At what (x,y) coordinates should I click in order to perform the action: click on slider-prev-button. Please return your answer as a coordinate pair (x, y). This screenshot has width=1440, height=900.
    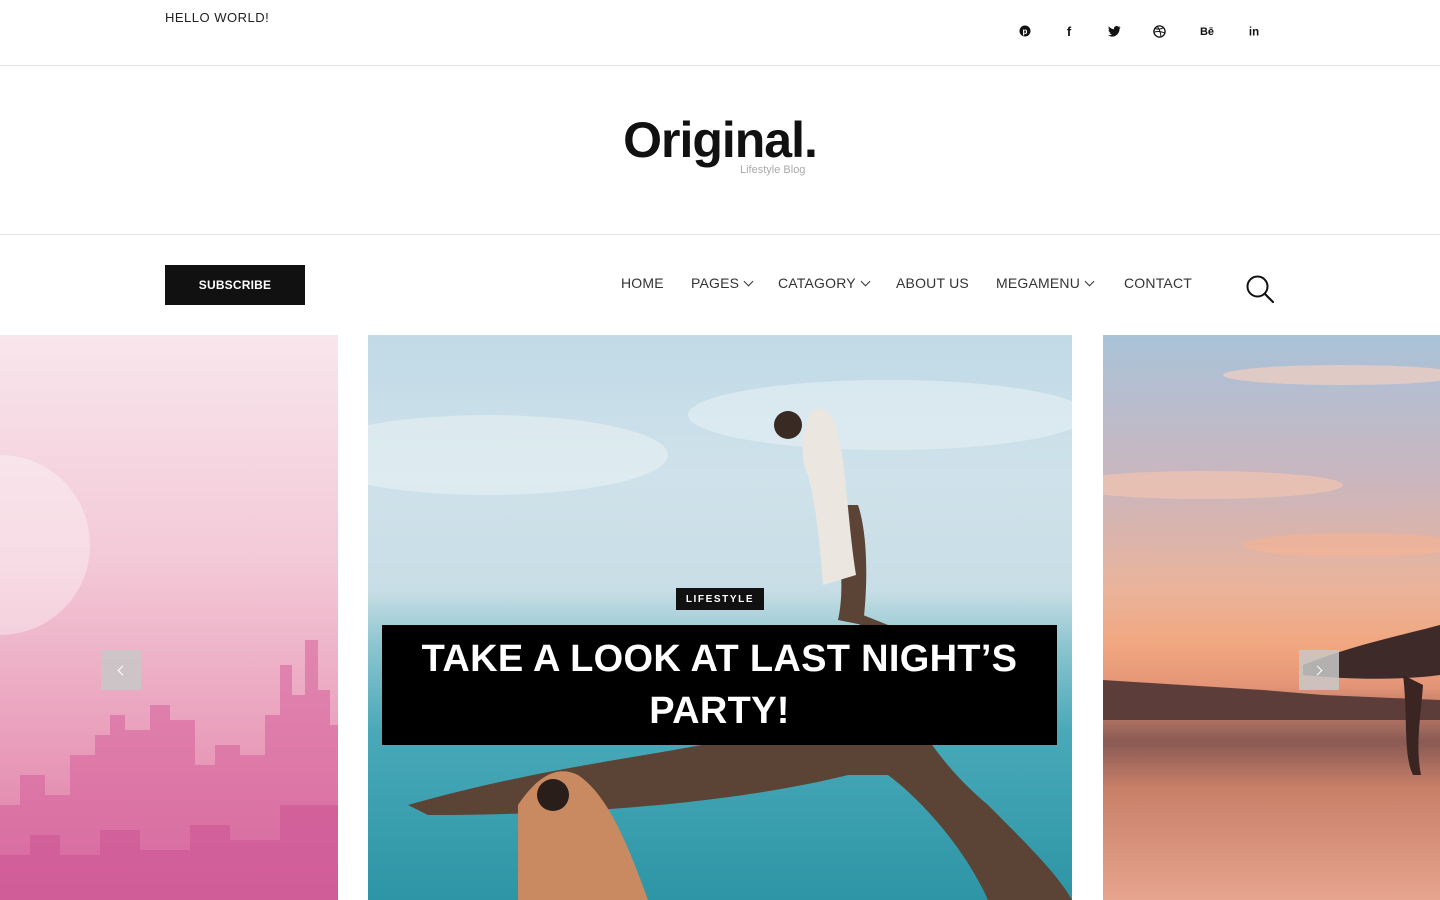
    Looking at the image, I should click on (121, 670).